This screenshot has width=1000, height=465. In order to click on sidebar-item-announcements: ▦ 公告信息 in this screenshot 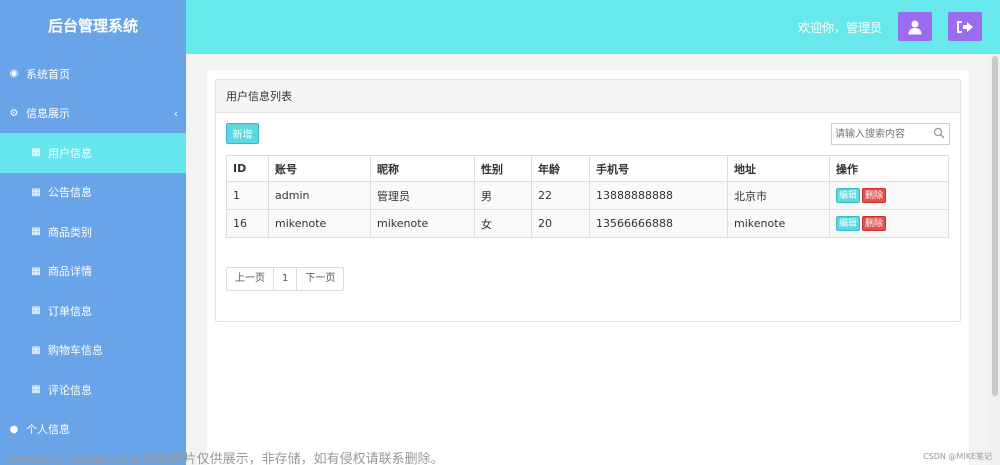, I will do `click(93, 193)`.